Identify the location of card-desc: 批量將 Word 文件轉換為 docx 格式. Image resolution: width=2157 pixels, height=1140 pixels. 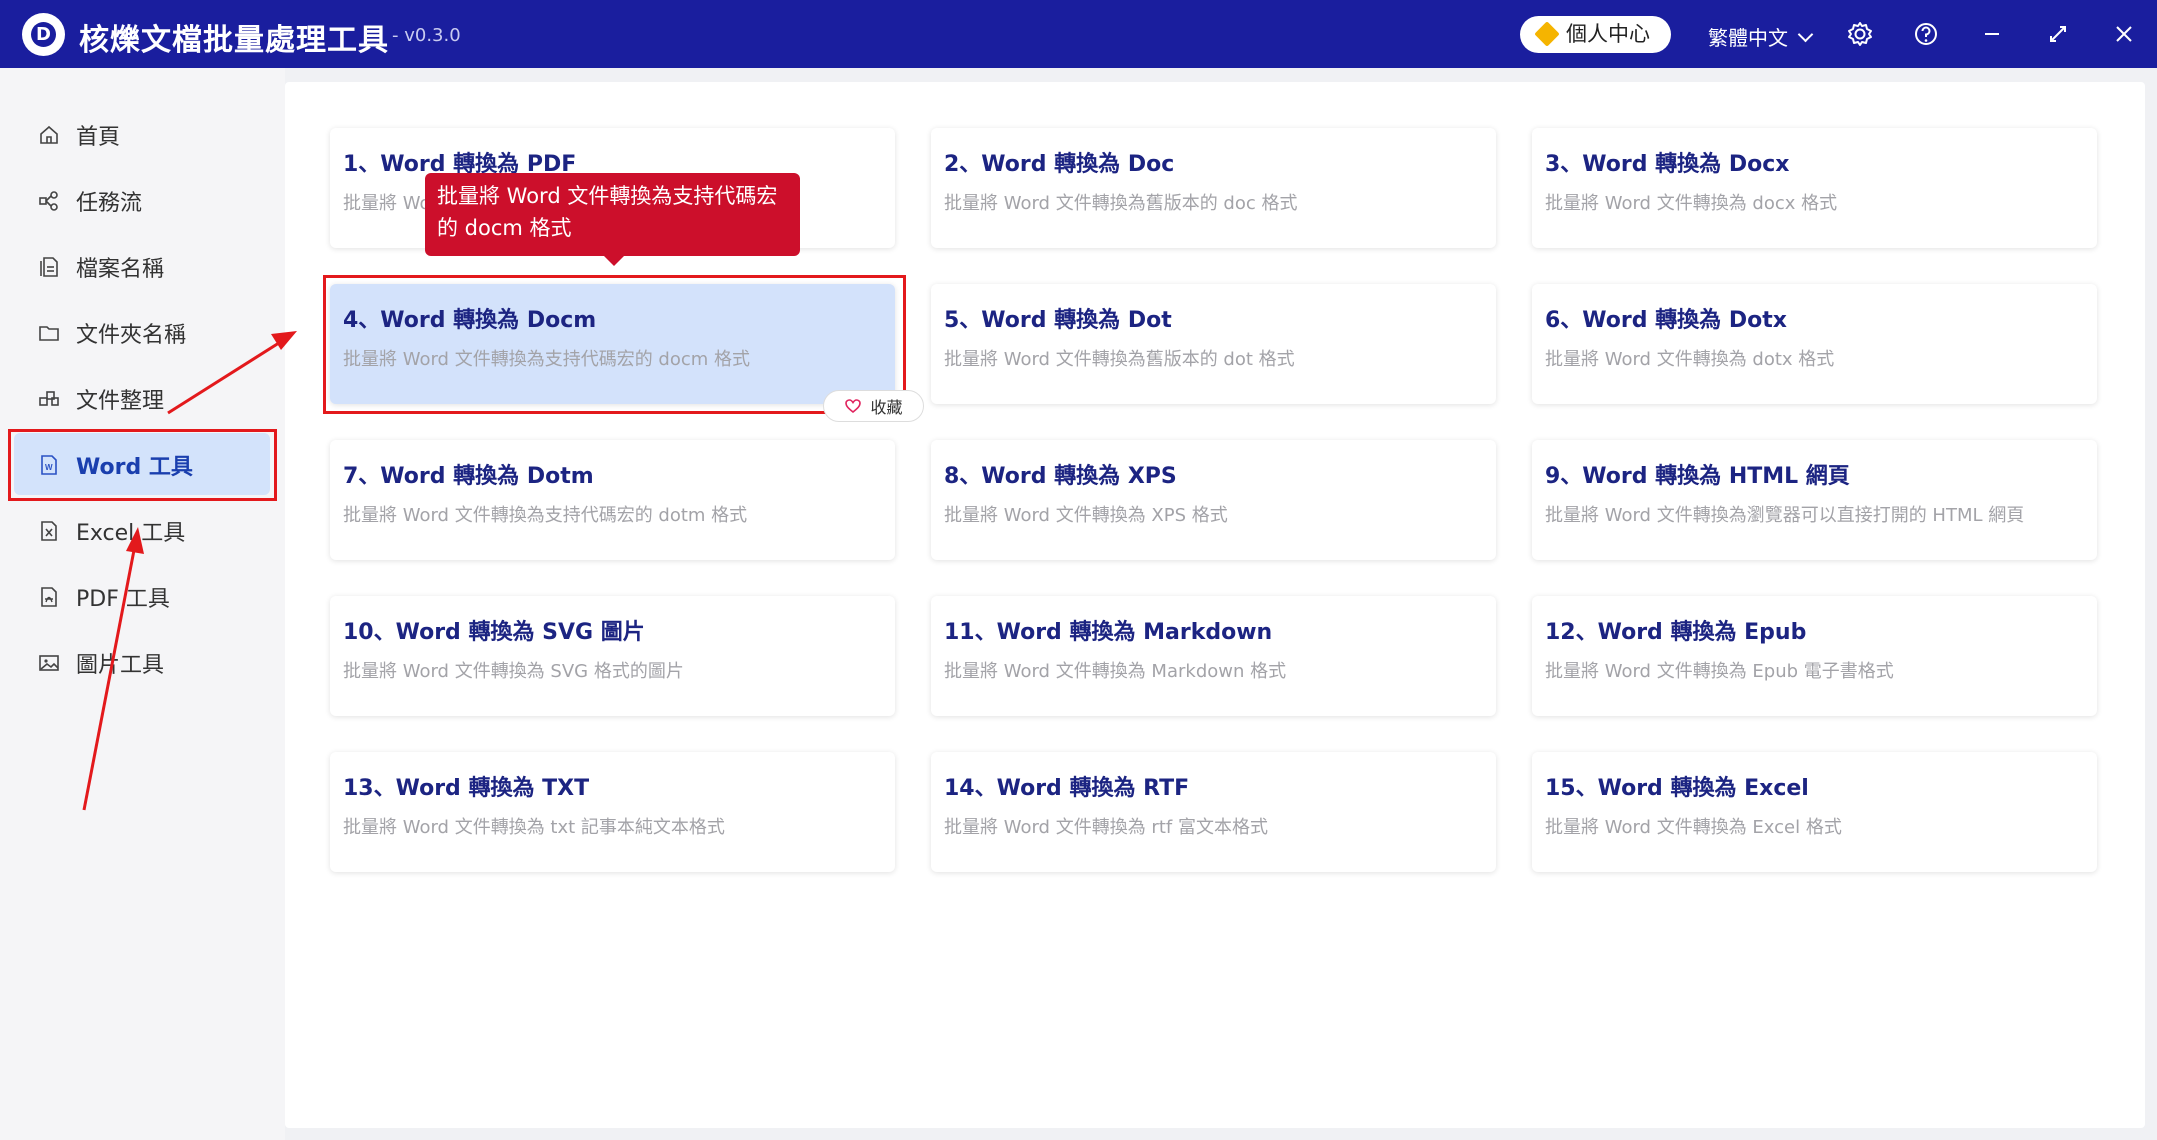
(1691, 203).